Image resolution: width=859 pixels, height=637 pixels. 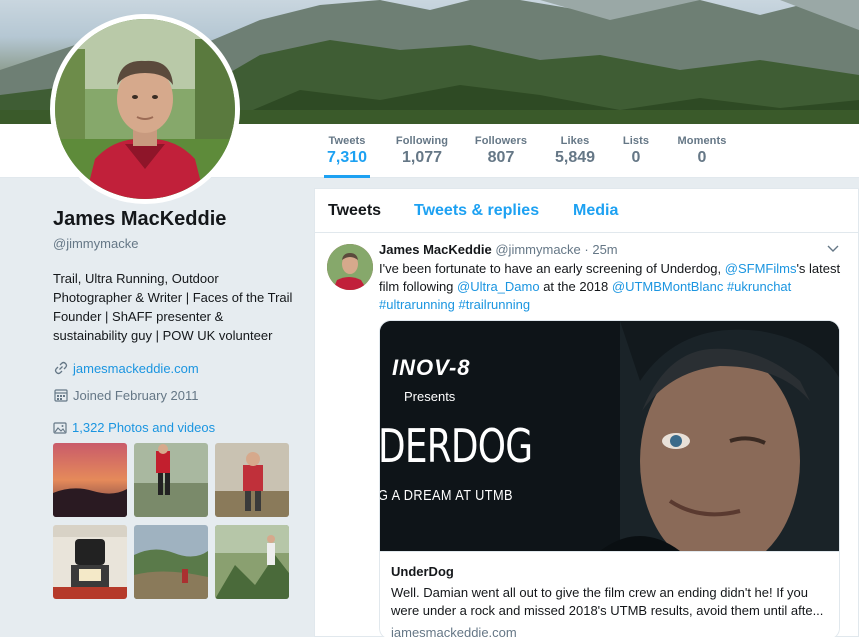 What do you see at coordinates (136, 368) in the screenshot?
I see `profile-website-link: jamesmackeddie.com` at bounding box center [136, 368].